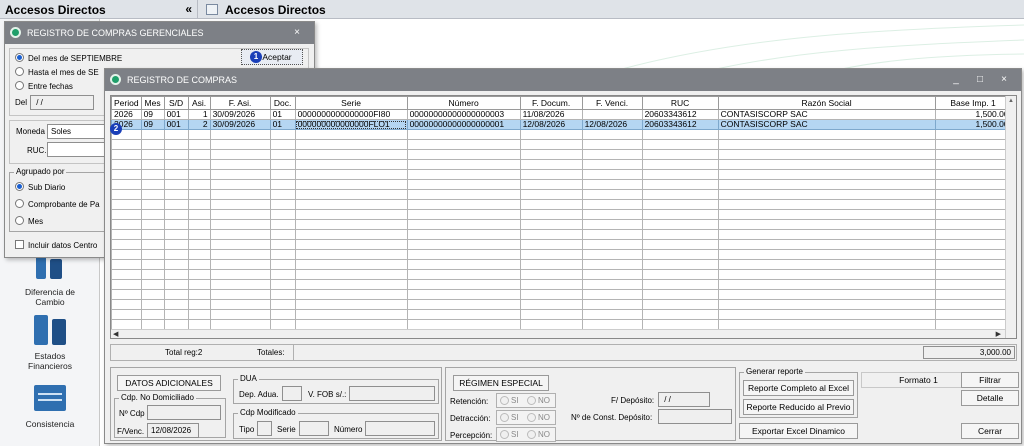 This screenshot has width=1024, height=446. Describe the element at coordinates (275, 10) in the screenshot. I see `main-tab-title: Accesos Directos` at that location.